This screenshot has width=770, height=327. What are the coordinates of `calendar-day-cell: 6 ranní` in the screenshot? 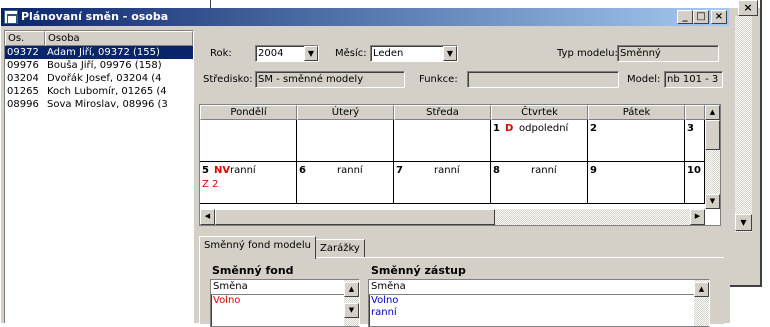 It's located at (345, 183).